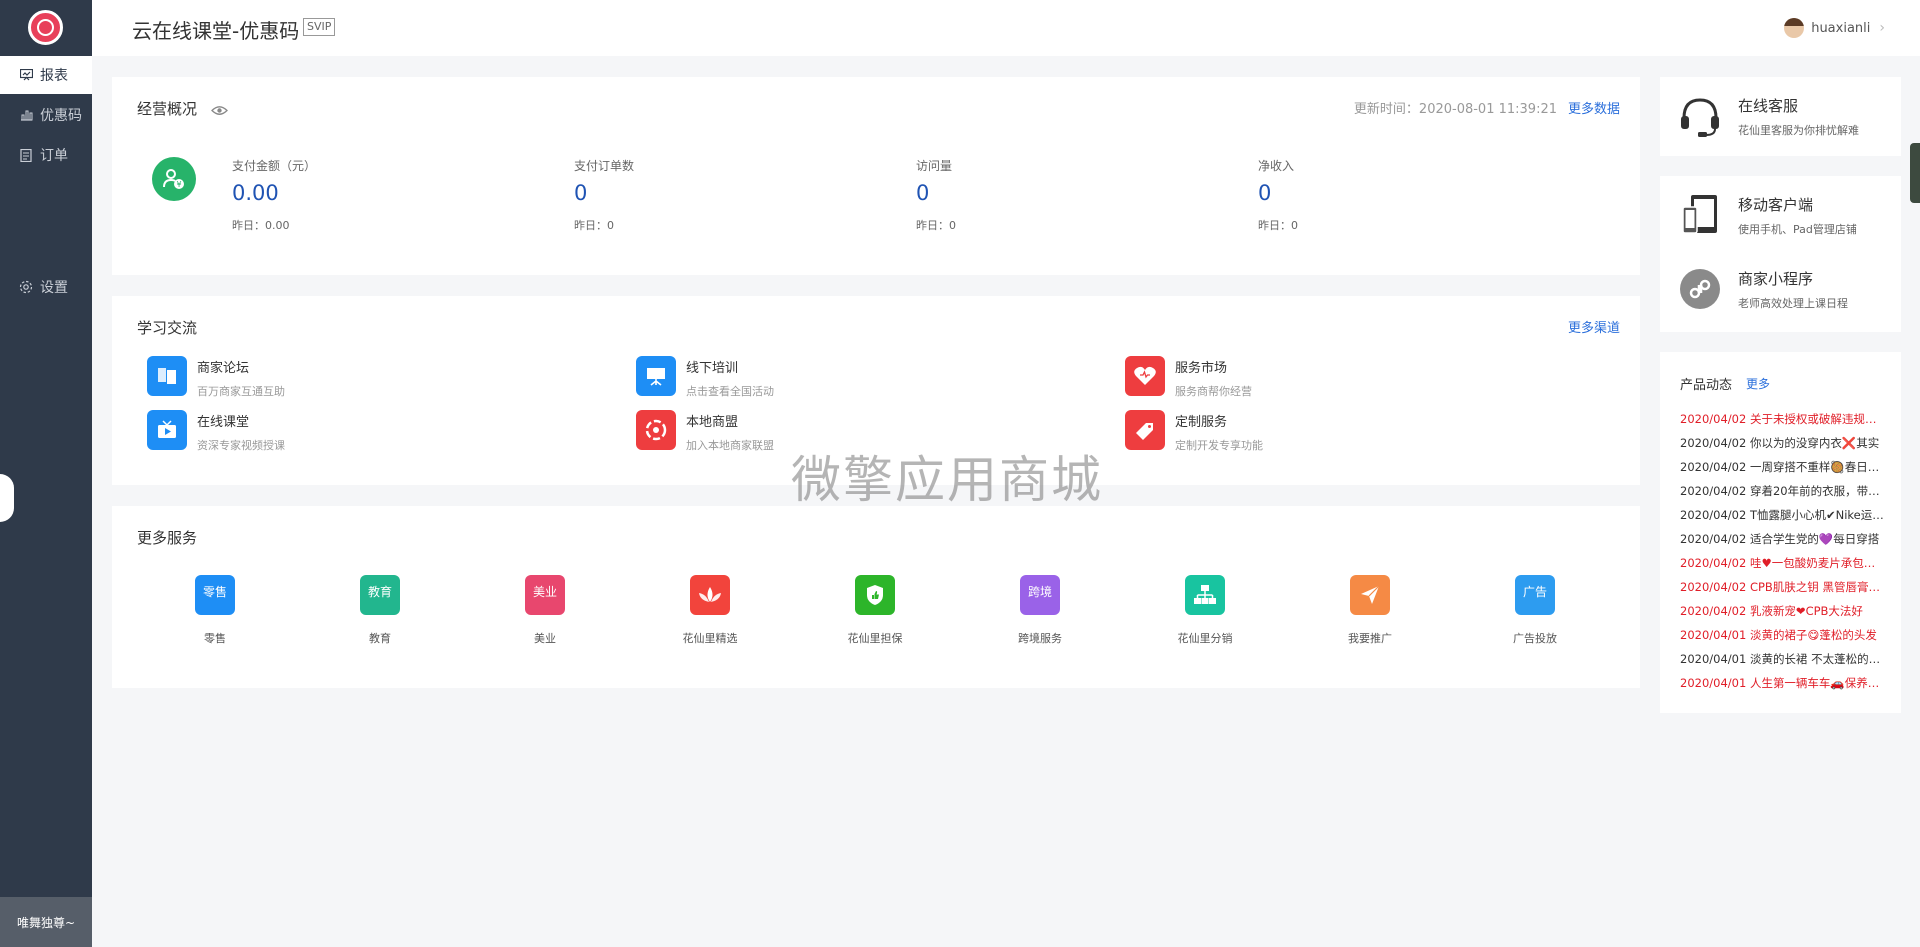 Image resolution: width=1920 pixels, height=947 pixels. I want to click on watermark: 微擎应用商城, so click(947, 480).